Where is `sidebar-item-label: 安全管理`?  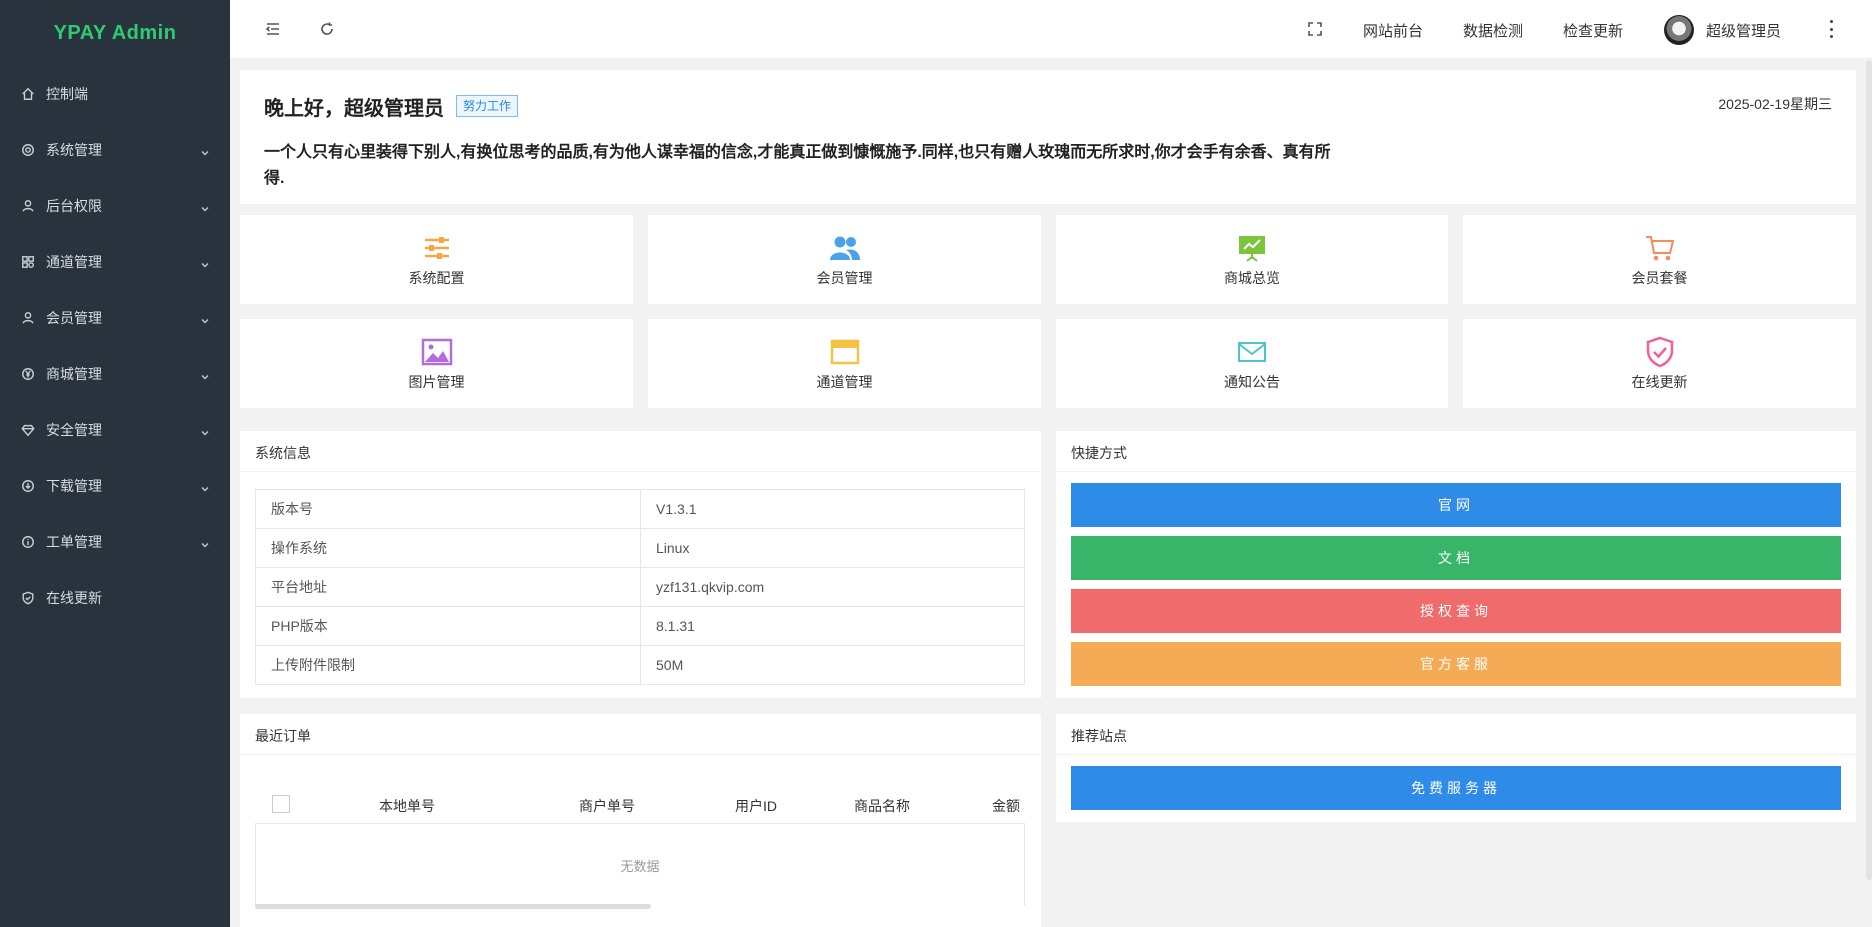
sidebar-item-label: 安全管理 is located at coordinates (74, 430).